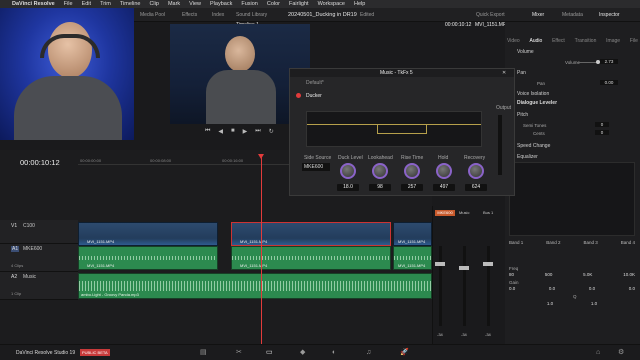 The image size is (640, 360). Describe the element at coordinates (504, 73) in the screenshot. I see `close-icon: ✕` at that location.